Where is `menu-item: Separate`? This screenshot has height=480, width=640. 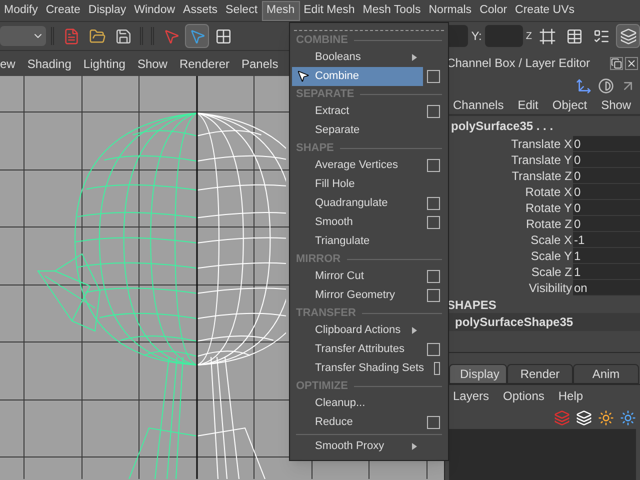
menu-item: Separate is located at coordinates (357, 130).